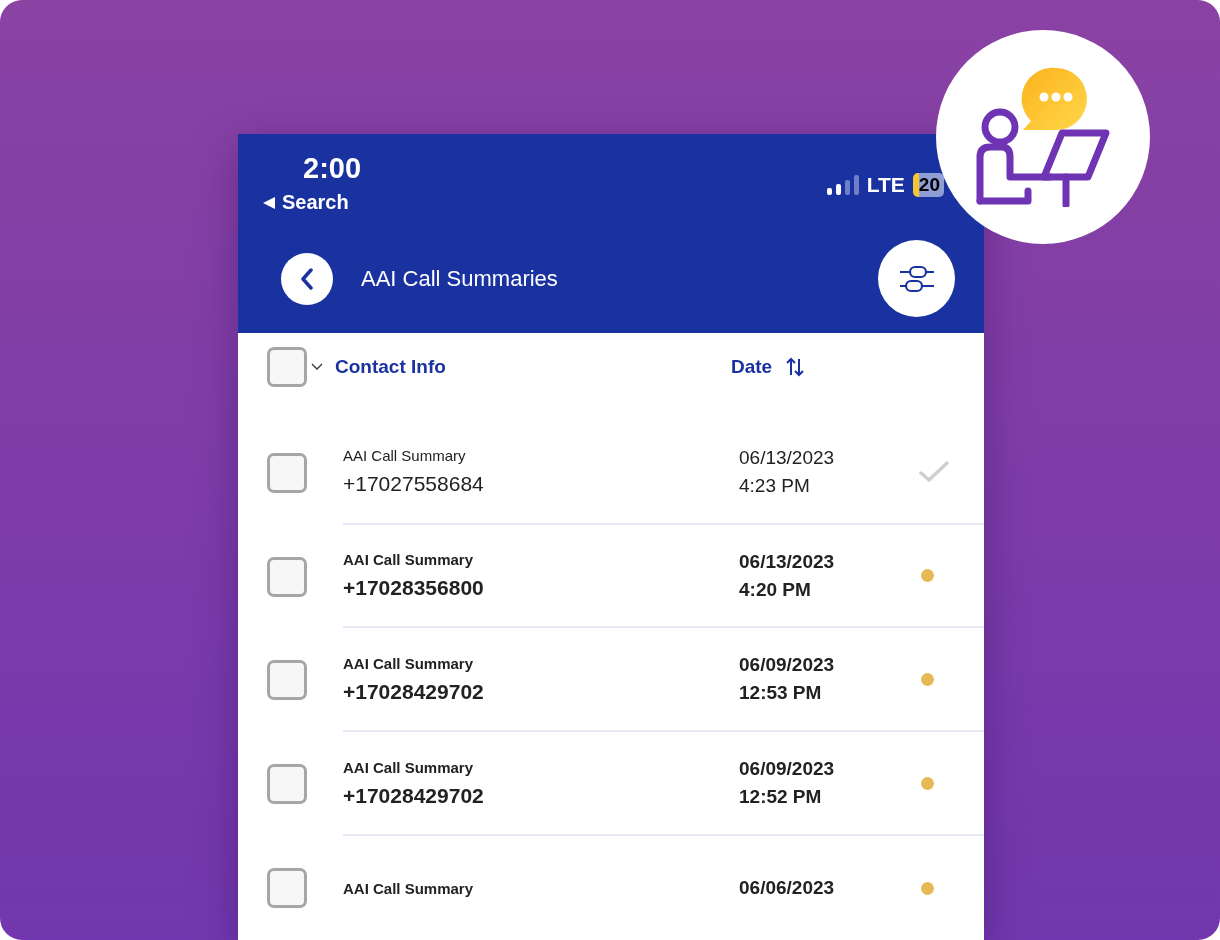  I want to click on chevron-down-icon, so click(317, 366).